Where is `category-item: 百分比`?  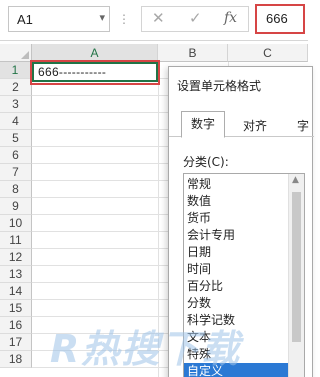
category-item: 百分比 is located at coordinates (236, 286).